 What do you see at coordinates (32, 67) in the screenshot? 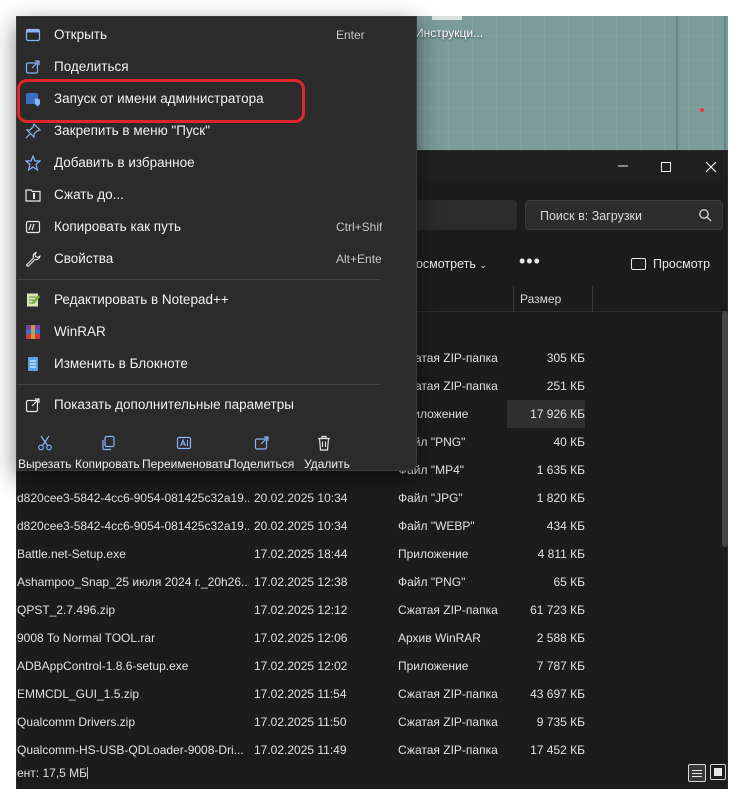
I see `share-icon` at bounding box center [32, 67].